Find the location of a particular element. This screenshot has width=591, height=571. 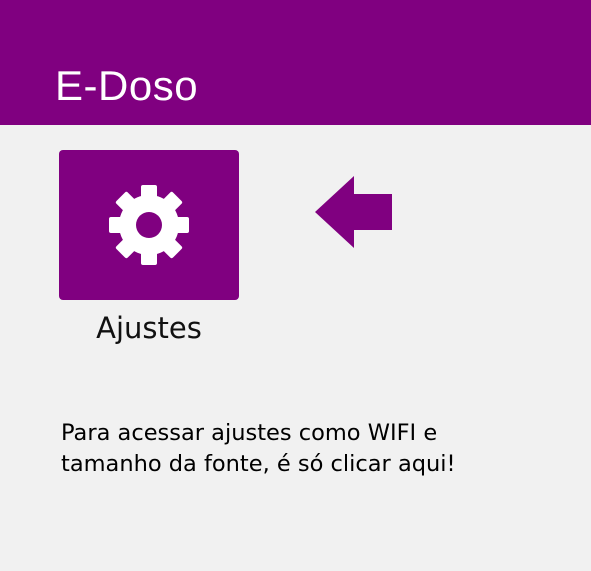

gear-icon is located at coordinates (149, 225).